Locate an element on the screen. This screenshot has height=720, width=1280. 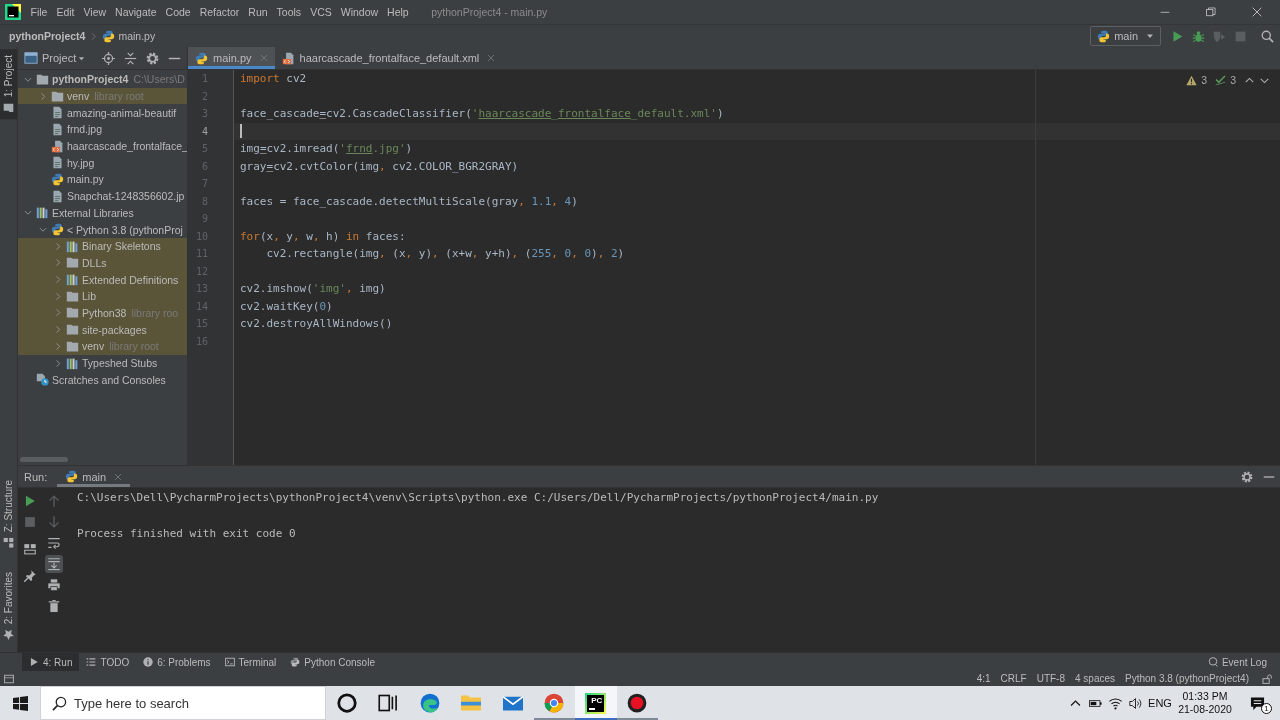
tool-window-button: Python Console is located at coordinates (332, 662).